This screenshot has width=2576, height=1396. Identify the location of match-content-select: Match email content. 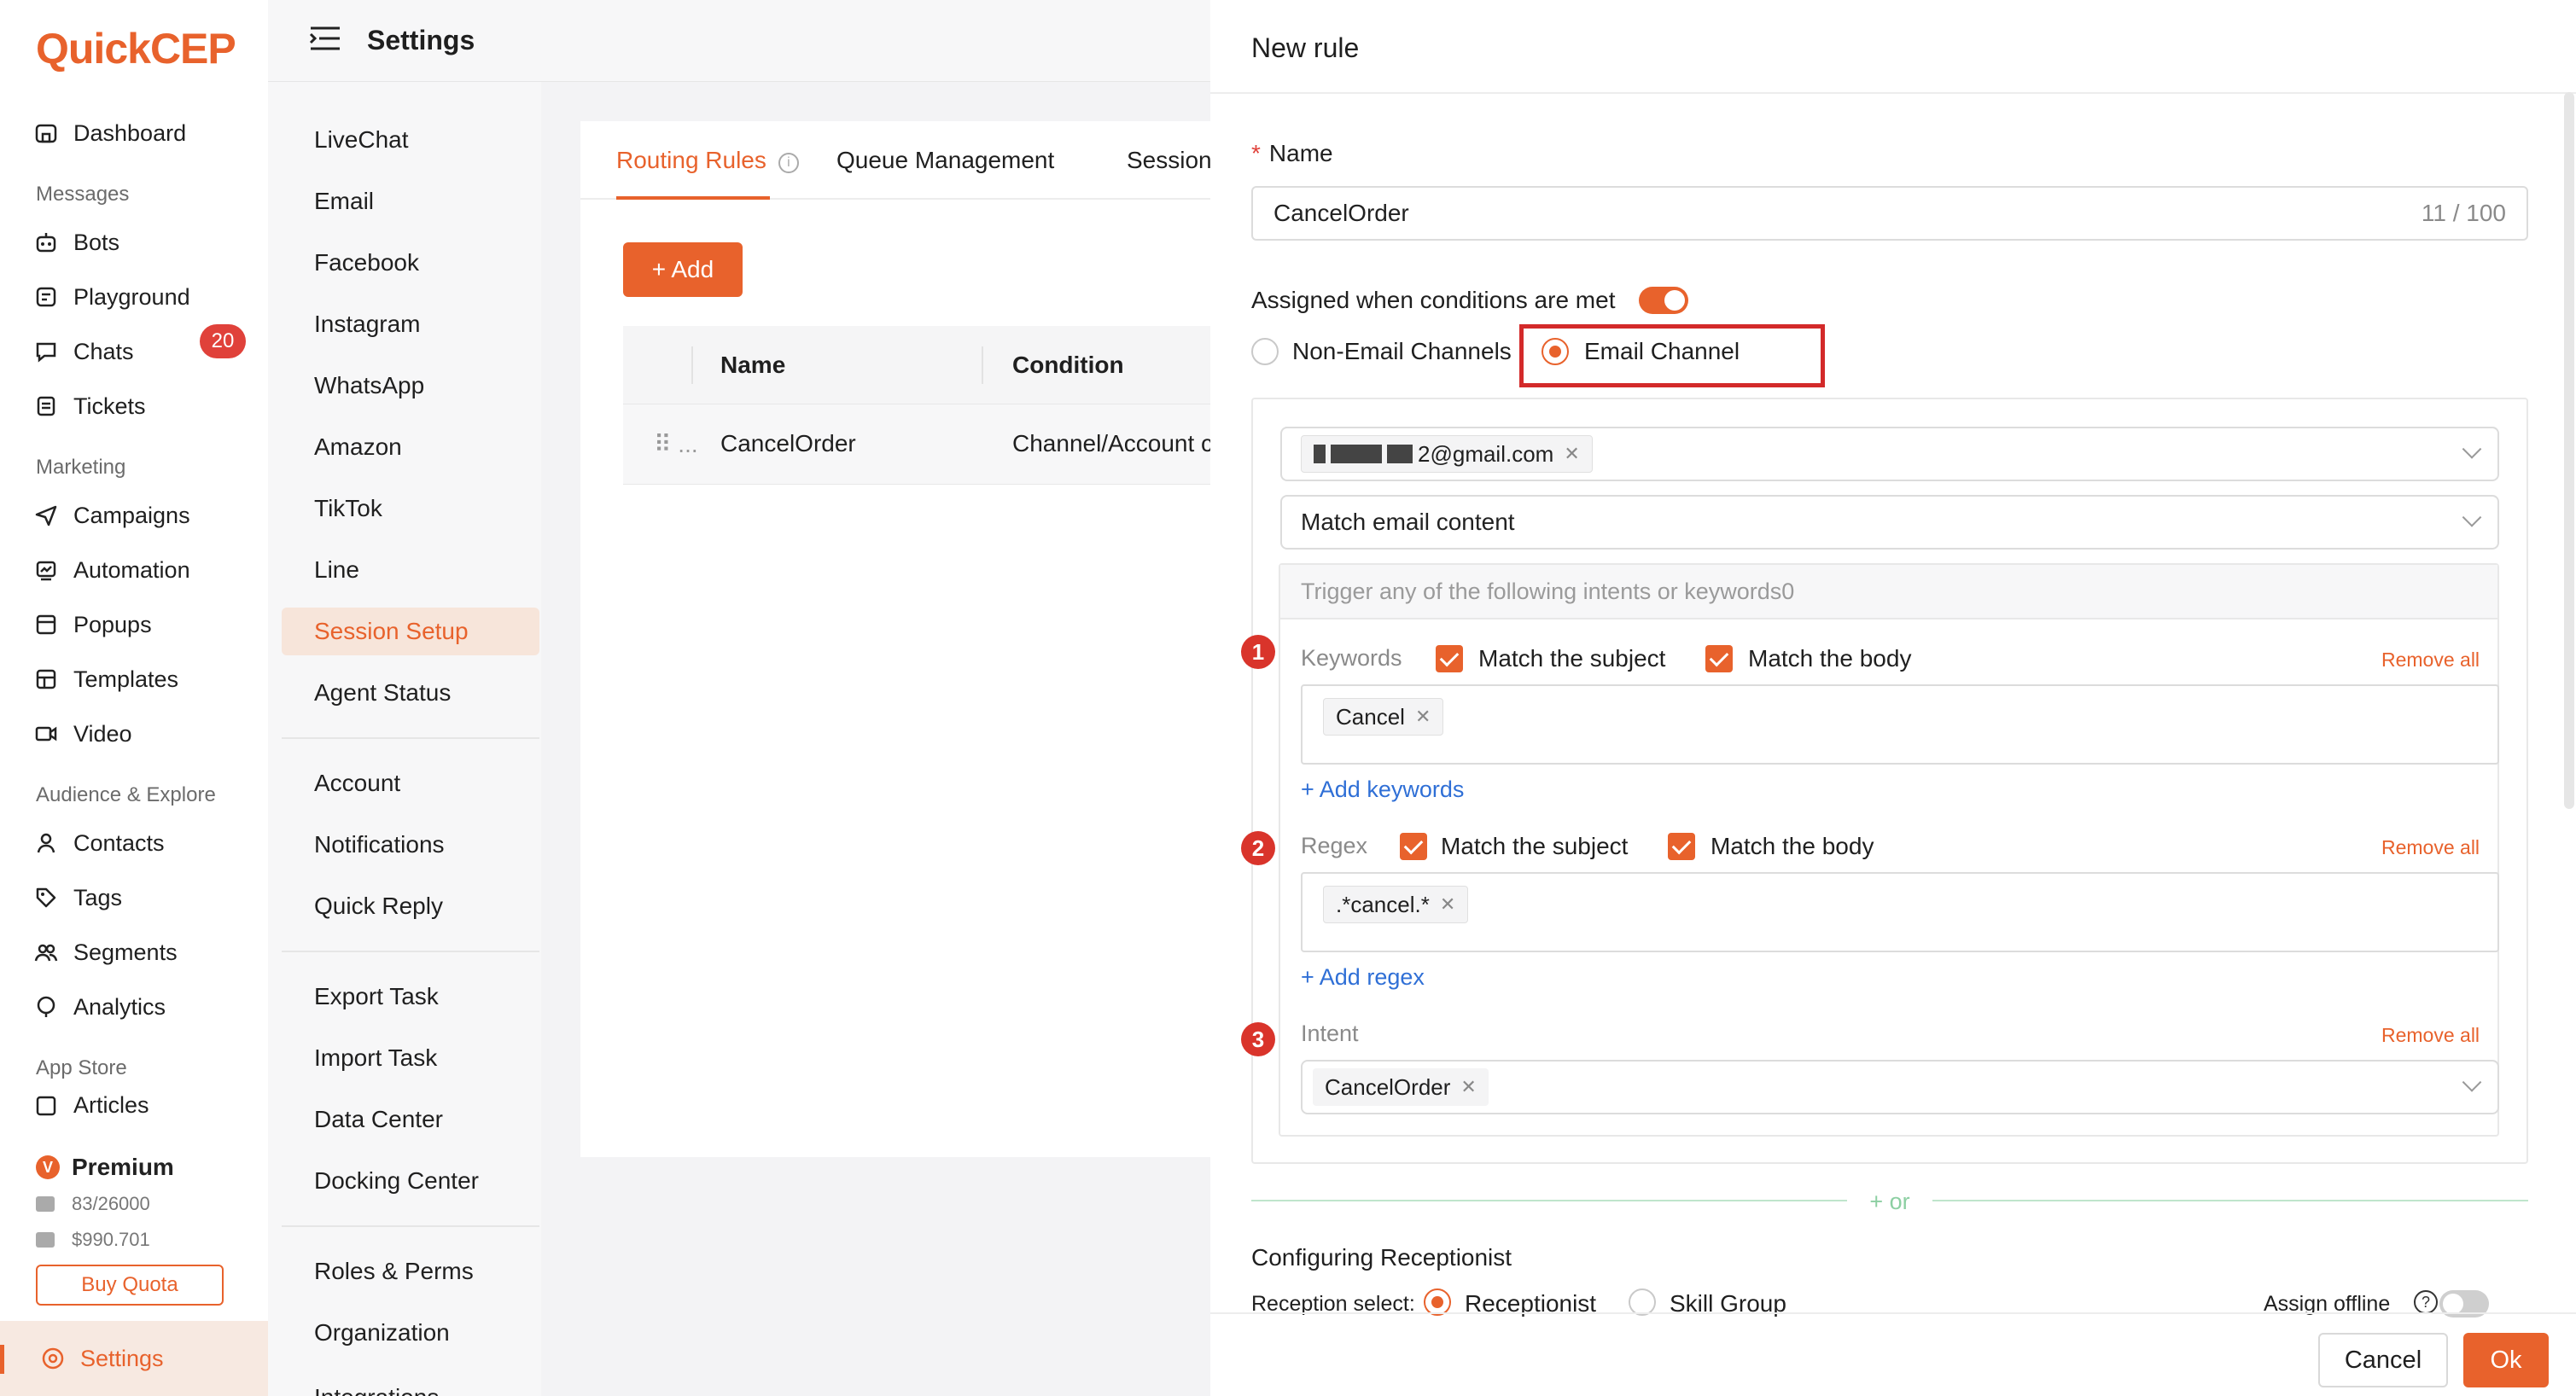
(1889, 522).